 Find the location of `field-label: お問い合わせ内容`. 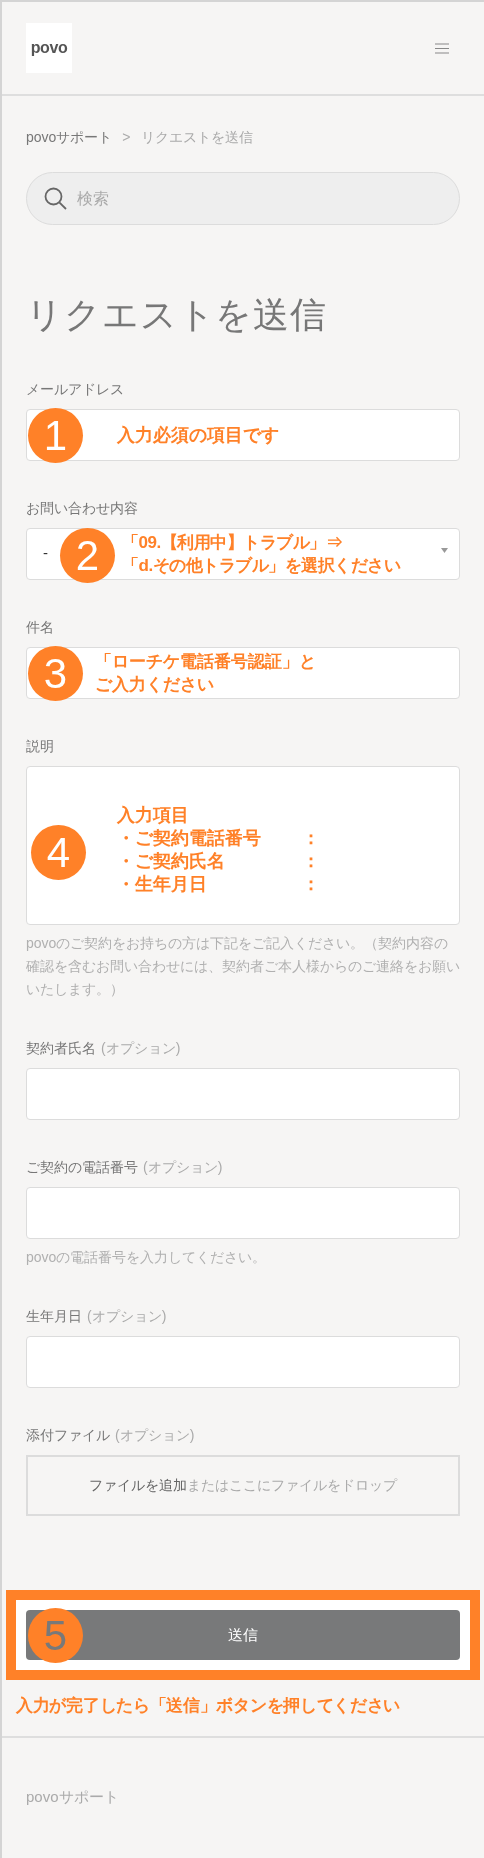

field-label: お問い合わせ内容 is located at coordinates (82, 508).